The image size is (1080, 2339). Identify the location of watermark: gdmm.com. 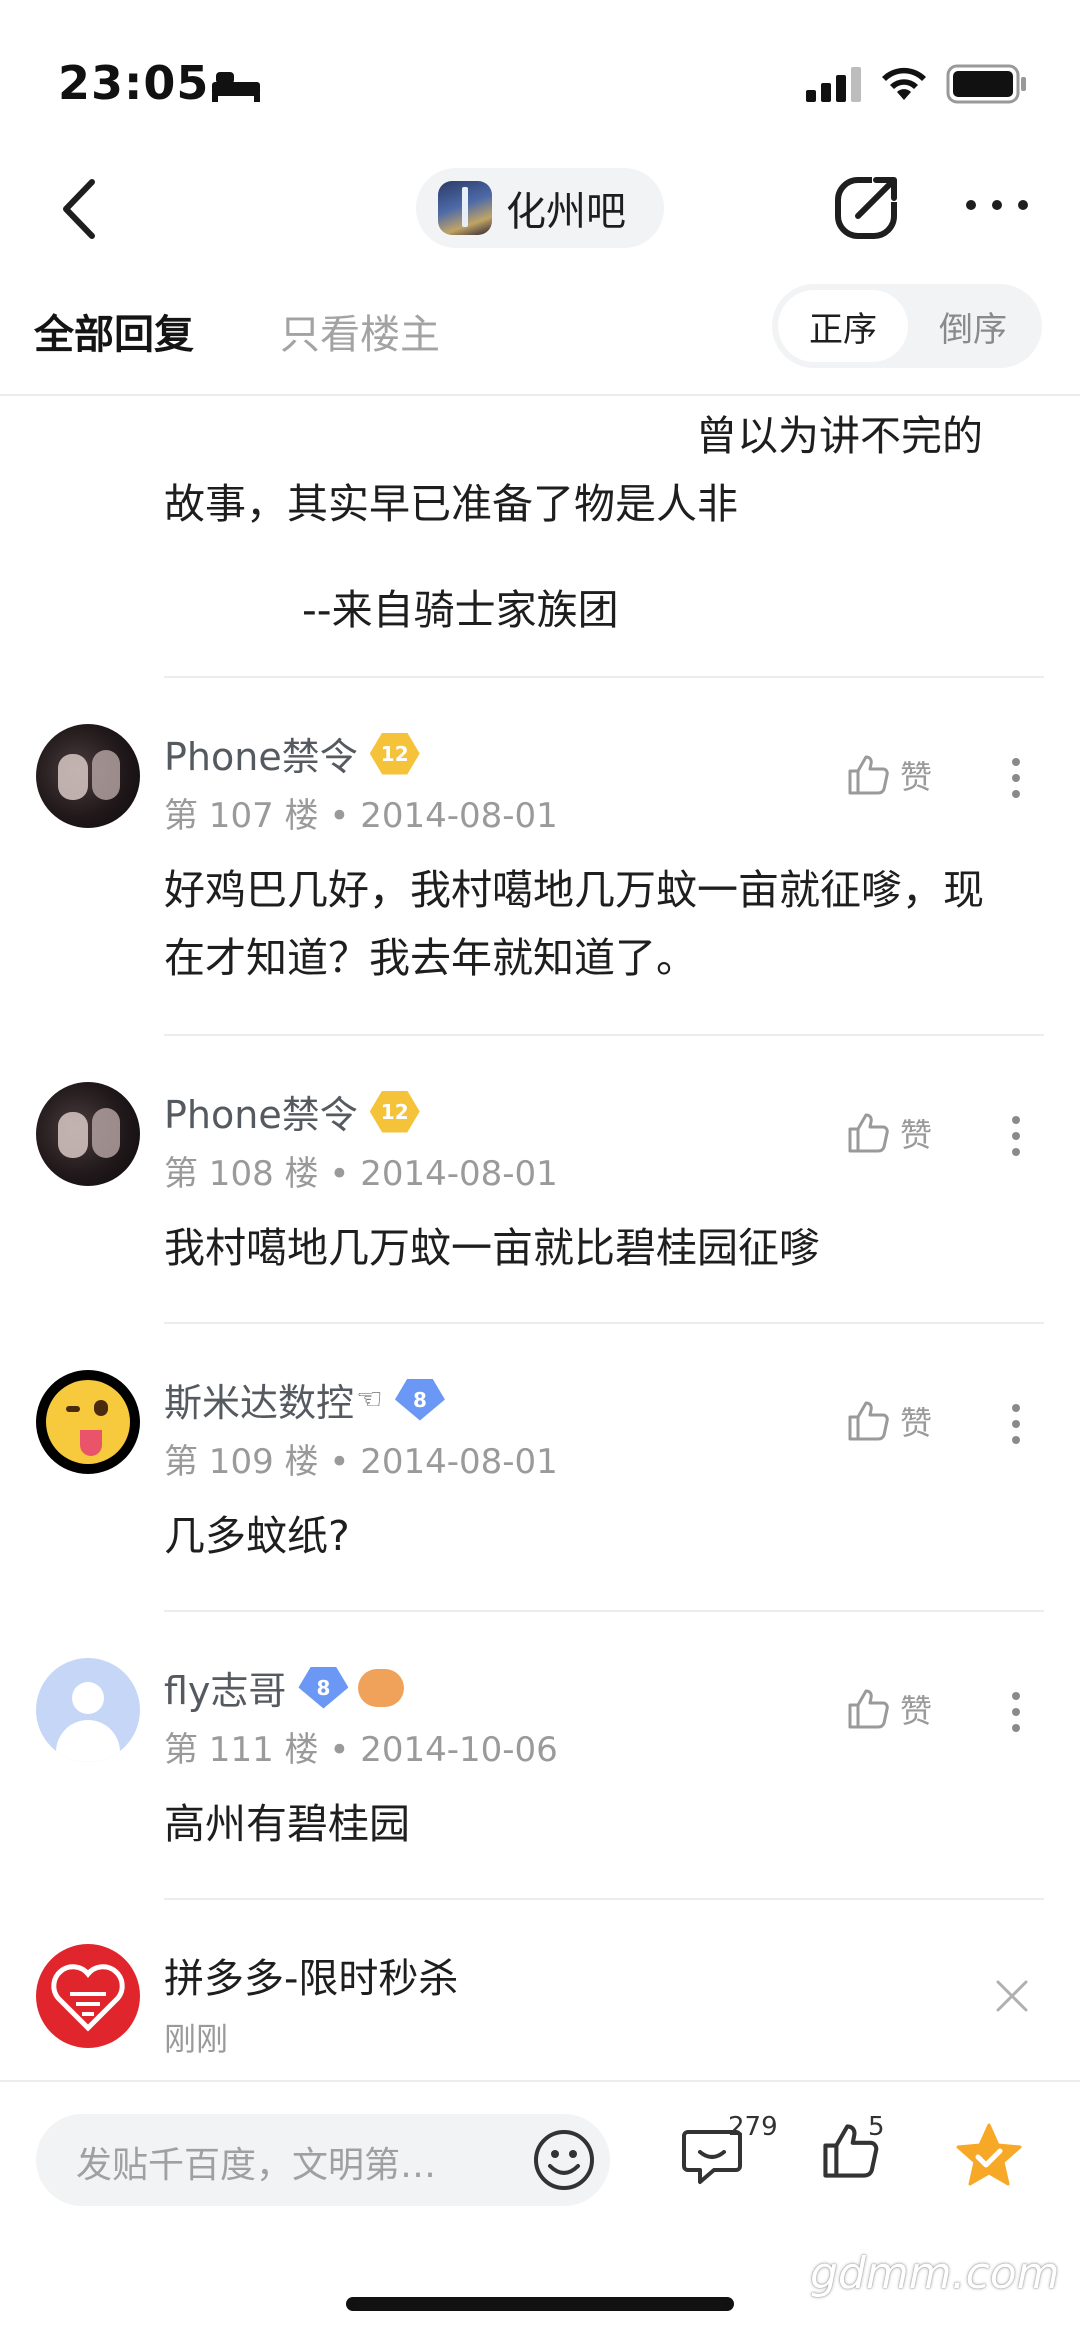
(935, 2273).